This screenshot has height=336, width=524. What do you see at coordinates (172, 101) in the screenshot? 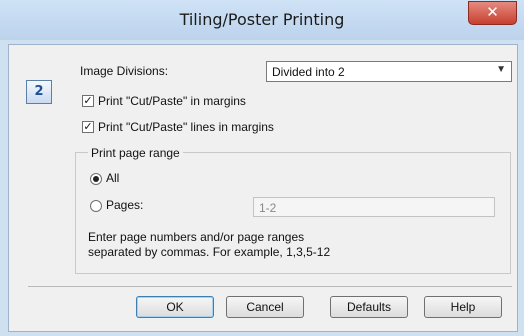
I see `cut-paste-margins-label: Print "Cut/Paste" in margins` at bounding box center [172, 101].